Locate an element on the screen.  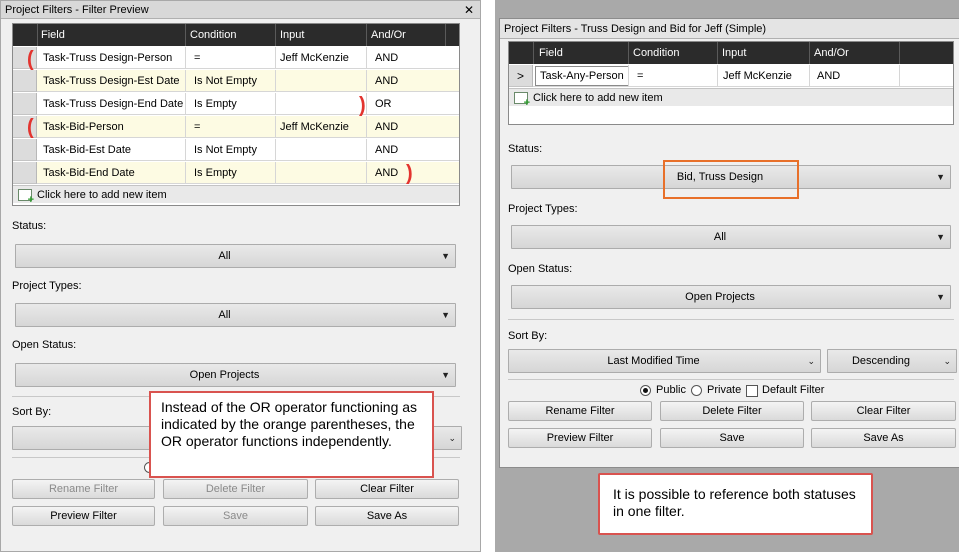
cell-field: Task-Truss Design-Est Date is located at coordinates (111, 81).